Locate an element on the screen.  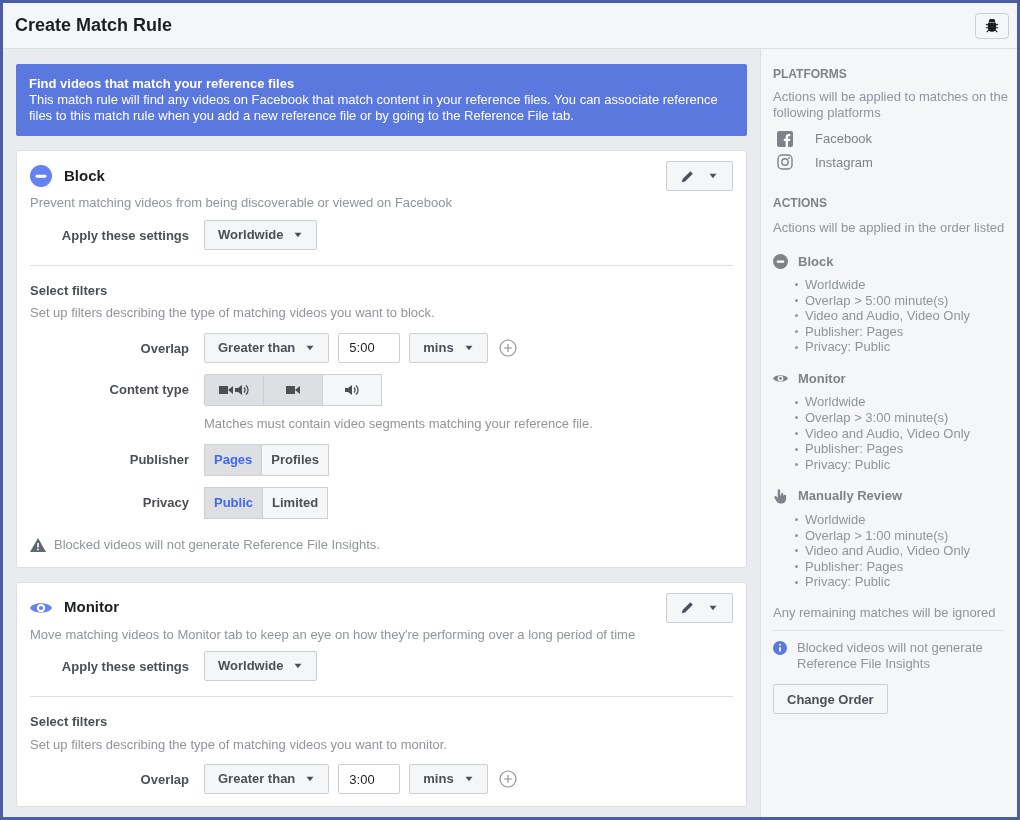
segmented-option: Limited is located at coordinates (295, 503).